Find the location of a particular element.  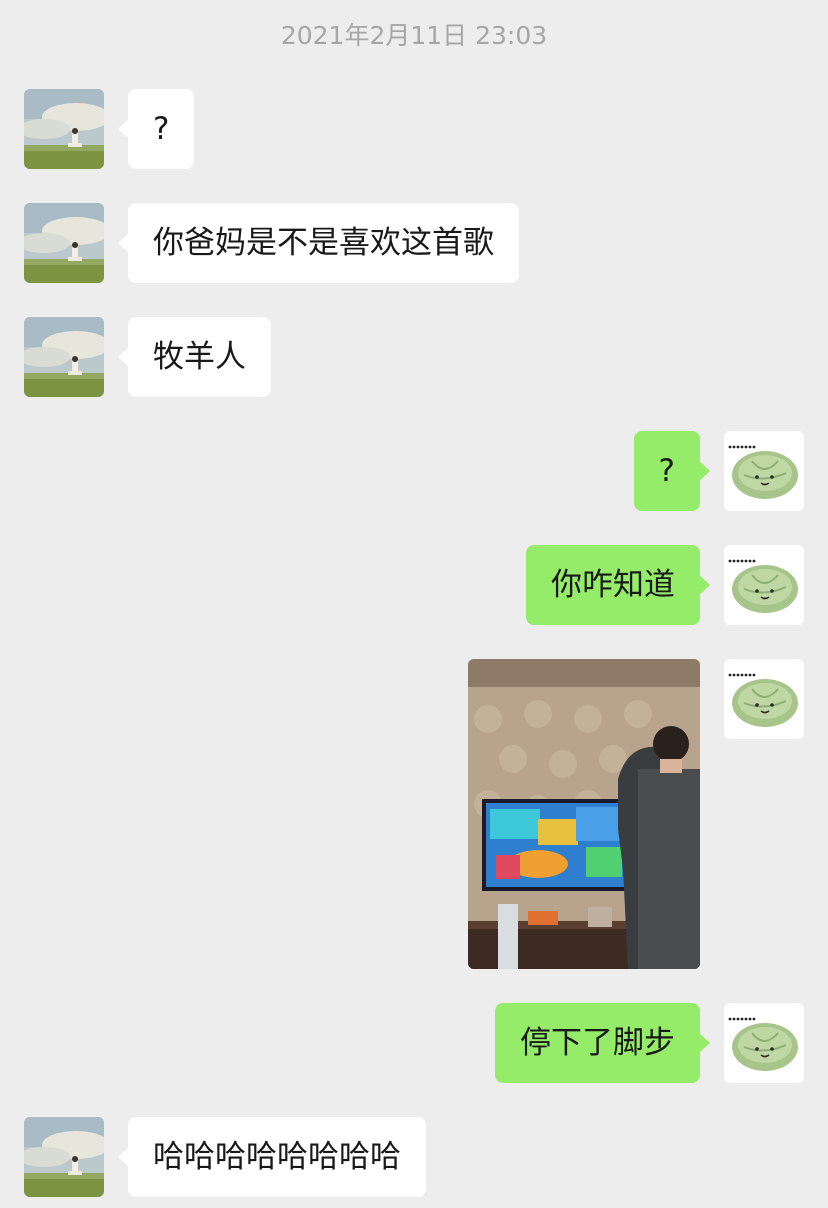

outgoing-message: ? is located at coordinates (672, 471).